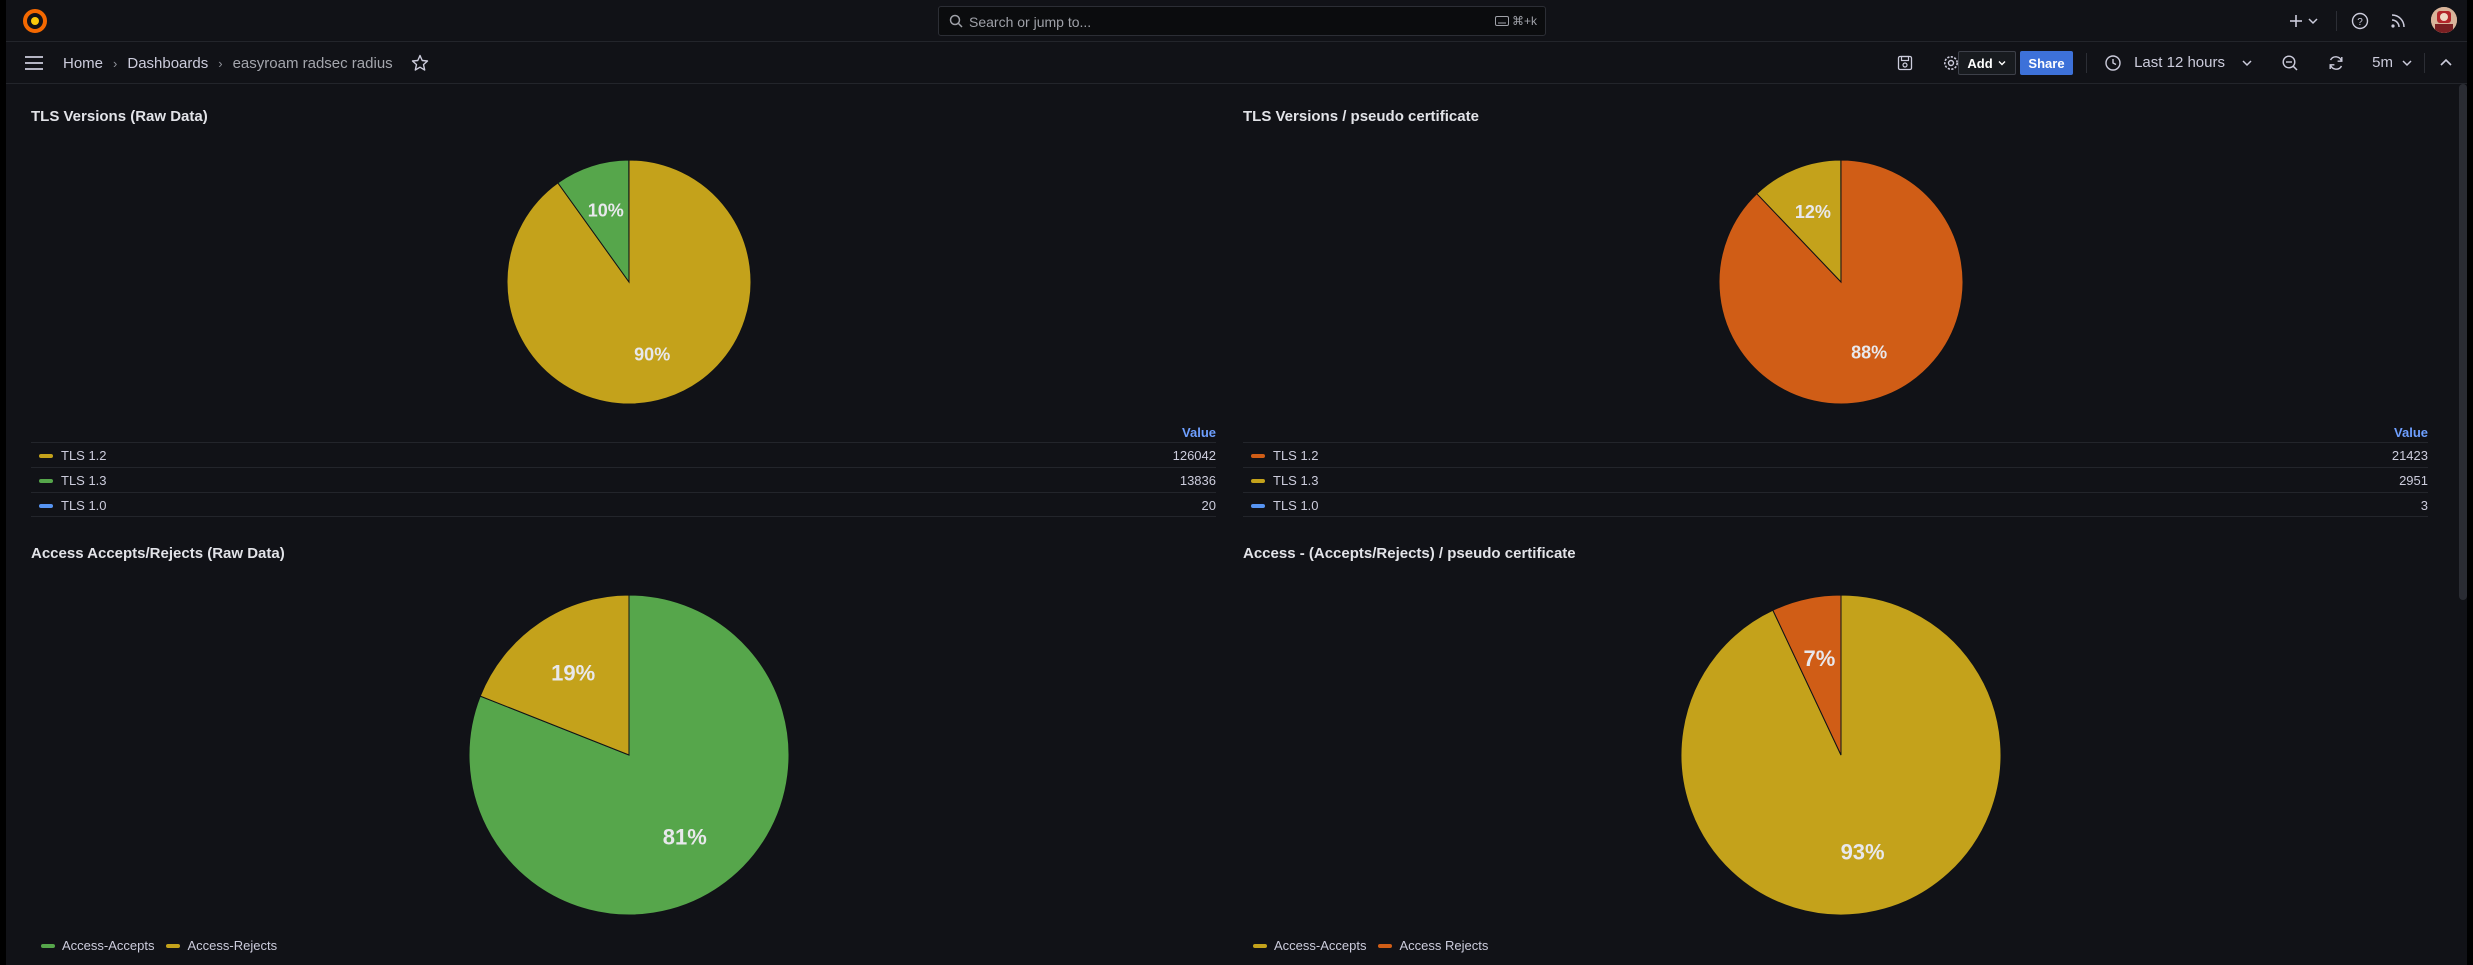 The width and height of the screenshot is (2473, 965). Describe the element at coordinates (1835, 479) in the screenshot. I see `legend-row: TLS 1.3 2951` at that location.